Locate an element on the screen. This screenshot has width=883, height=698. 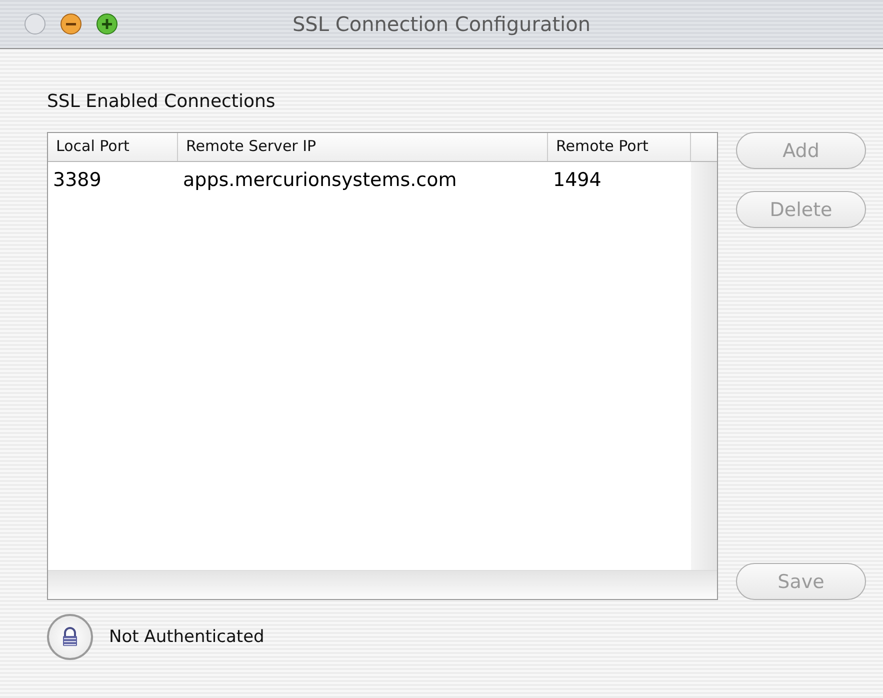
column-header: Remote Port is located at coordinates (619, 147).